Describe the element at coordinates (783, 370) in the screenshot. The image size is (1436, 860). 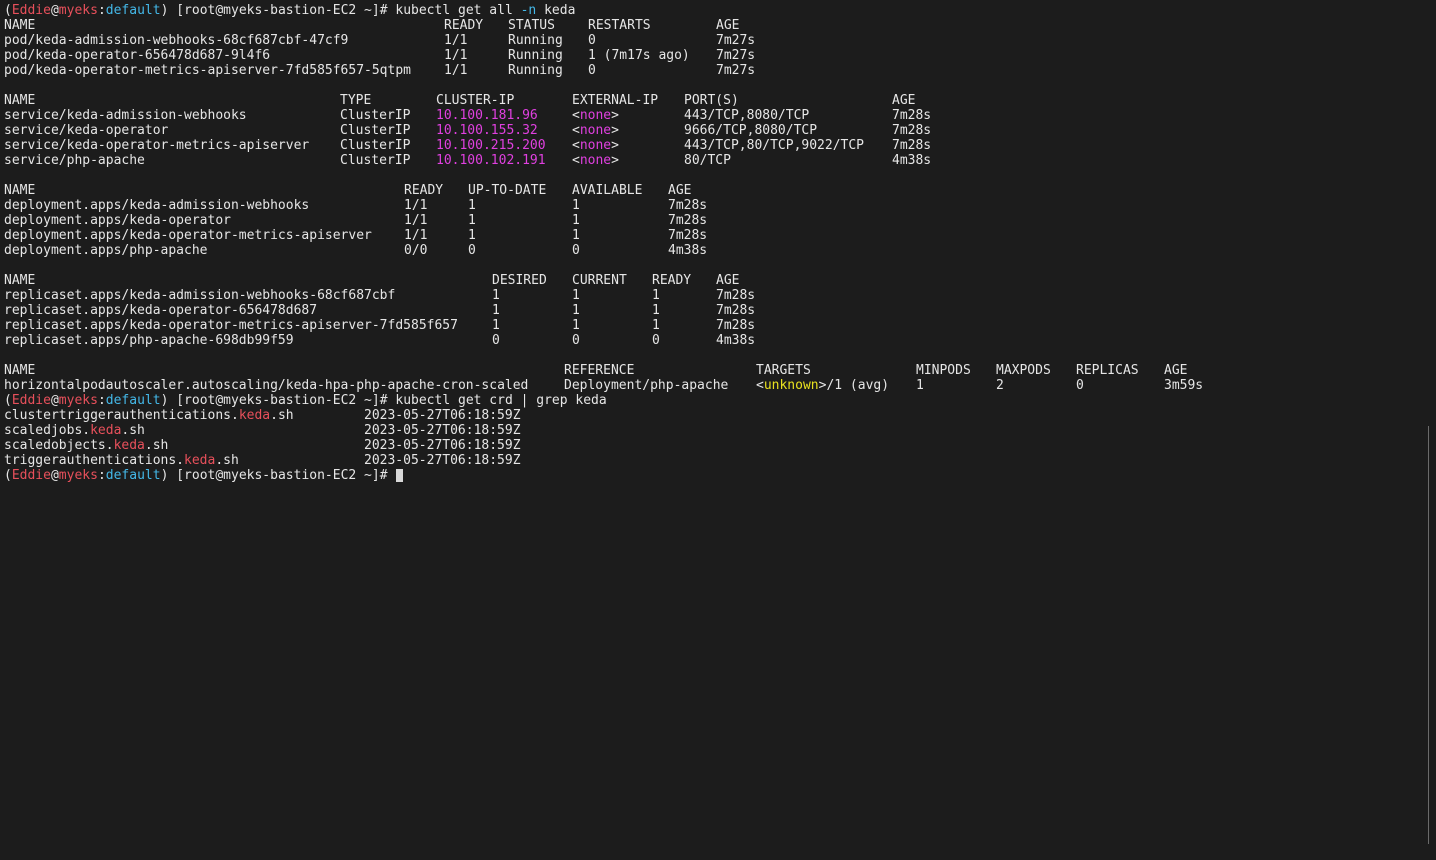
I see `header-targets: TARGETS` at that location.